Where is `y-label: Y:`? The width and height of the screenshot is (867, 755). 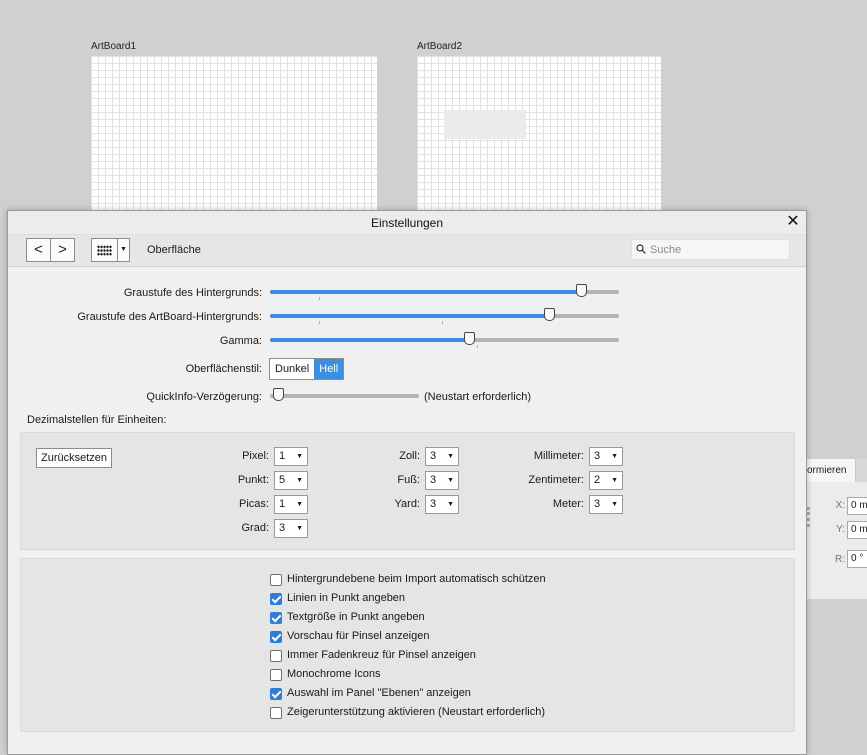 y-label: Y: is located at coordinates (840, 529).